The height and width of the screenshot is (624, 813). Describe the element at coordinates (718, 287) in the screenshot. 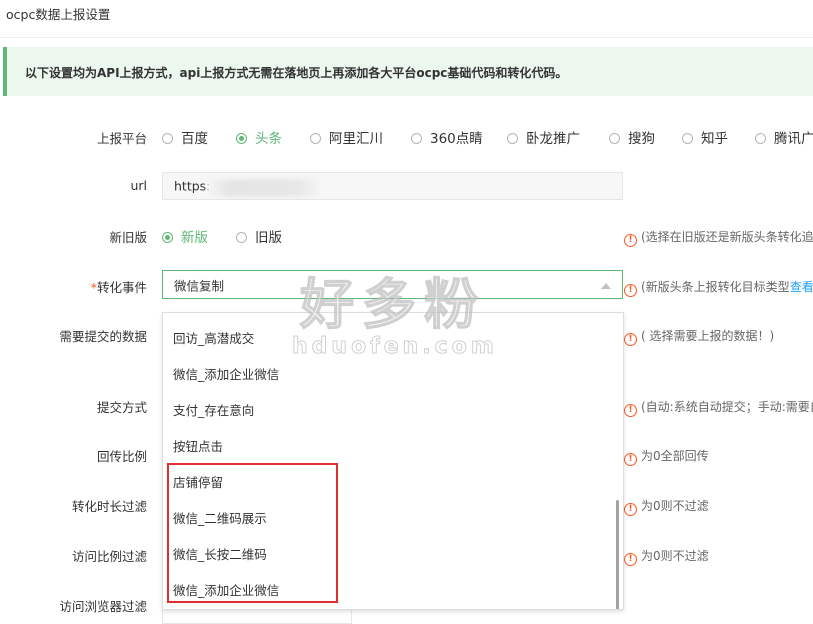

I see `conversion-hint: ! (新版头条上报转化目标类型查看` at that location.